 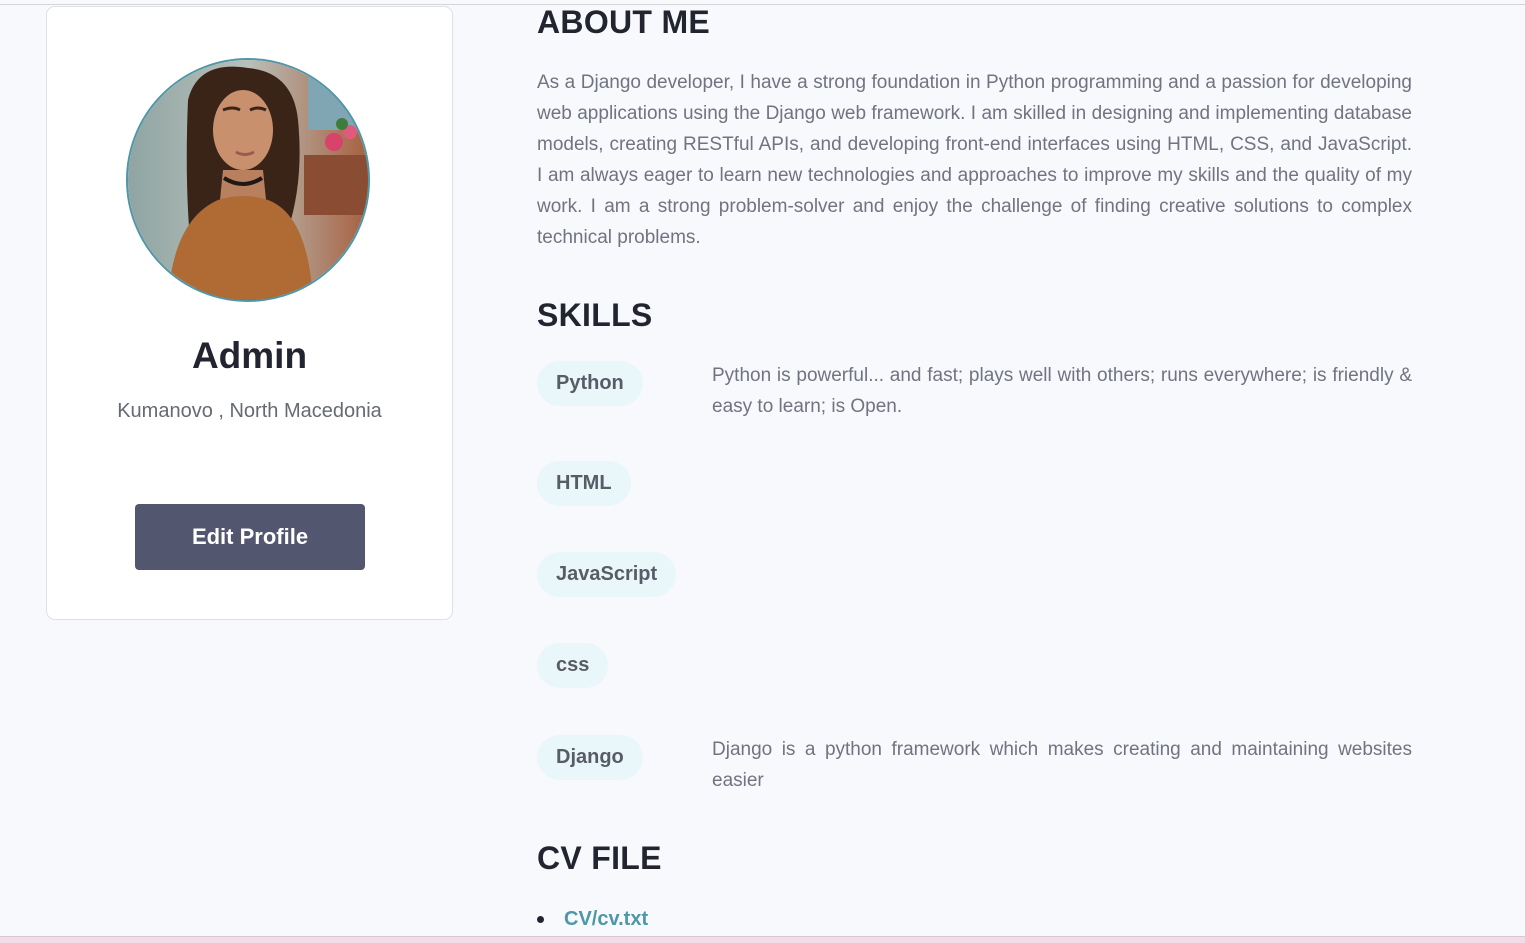 I want to click on cv-heading: CV FILE, so click(x=599, y=858).